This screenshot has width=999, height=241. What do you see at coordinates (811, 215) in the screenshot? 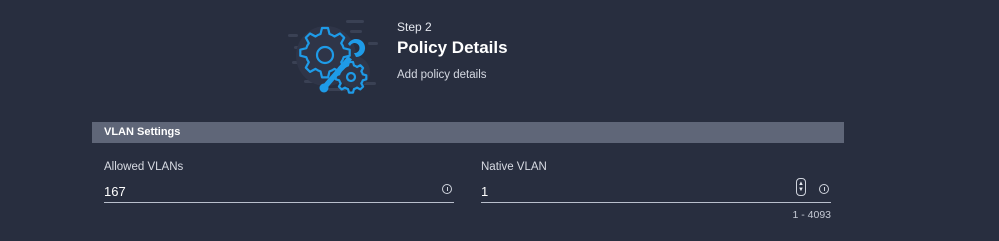
I see `native-vlan-range-hint: 1 - 4093` at bounding box center [811, 215].